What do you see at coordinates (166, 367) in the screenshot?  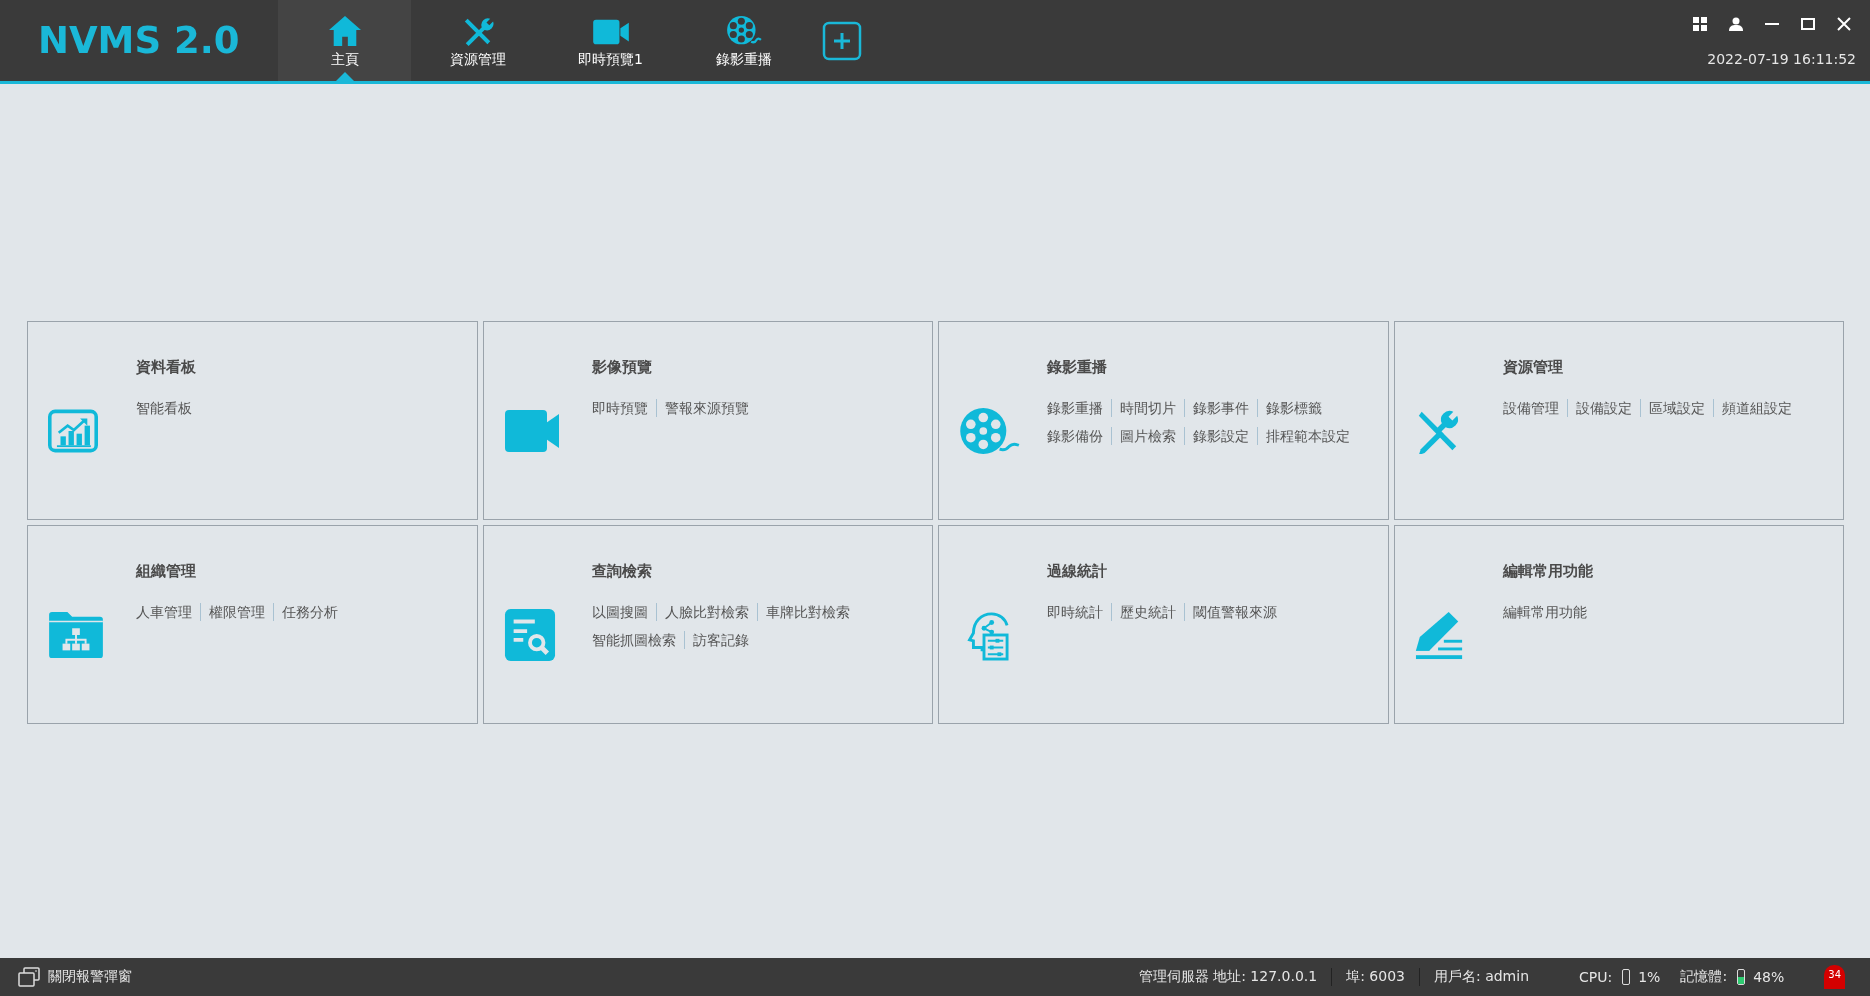 I see `module-title: 資料看板` at bounding box center [166, 367].